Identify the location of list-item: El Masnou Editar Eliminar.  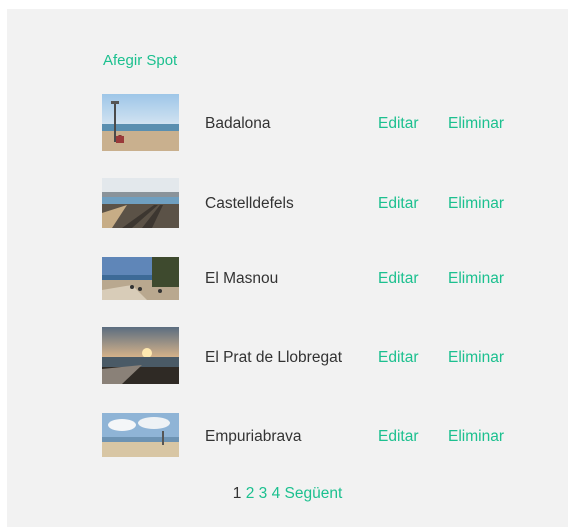
(287, 287).